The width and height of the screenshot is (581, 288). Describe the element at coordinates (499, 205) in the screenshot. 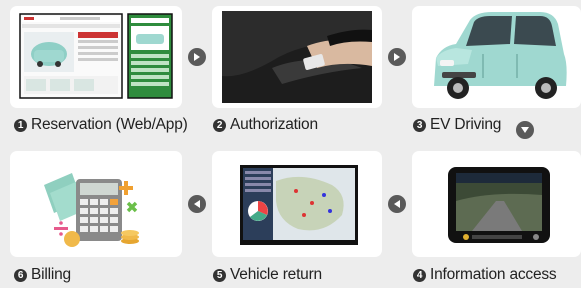

I see `tablet-screen-image` at that location.